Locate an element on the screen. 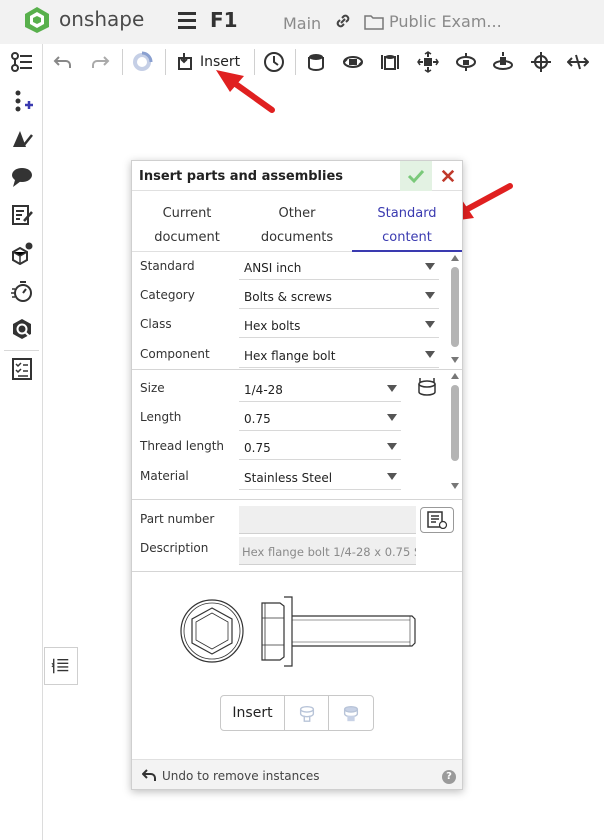 This screenshot has width=604, height=840. left-toolbar is located at coordinates (21, 442).